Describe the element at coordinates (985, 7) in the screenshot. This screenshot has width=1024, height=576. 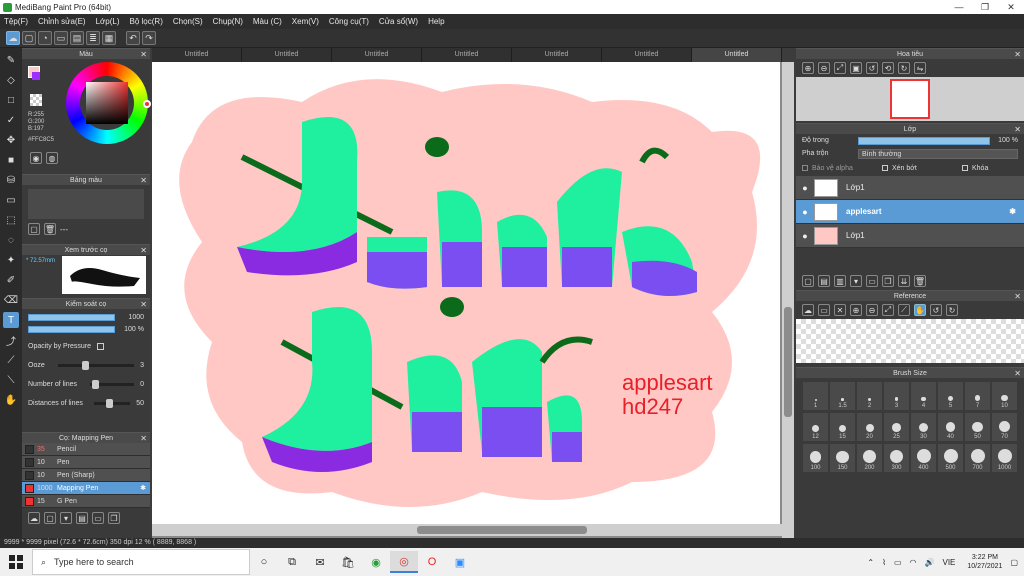
I see `maximize-button: ❐` at that location.